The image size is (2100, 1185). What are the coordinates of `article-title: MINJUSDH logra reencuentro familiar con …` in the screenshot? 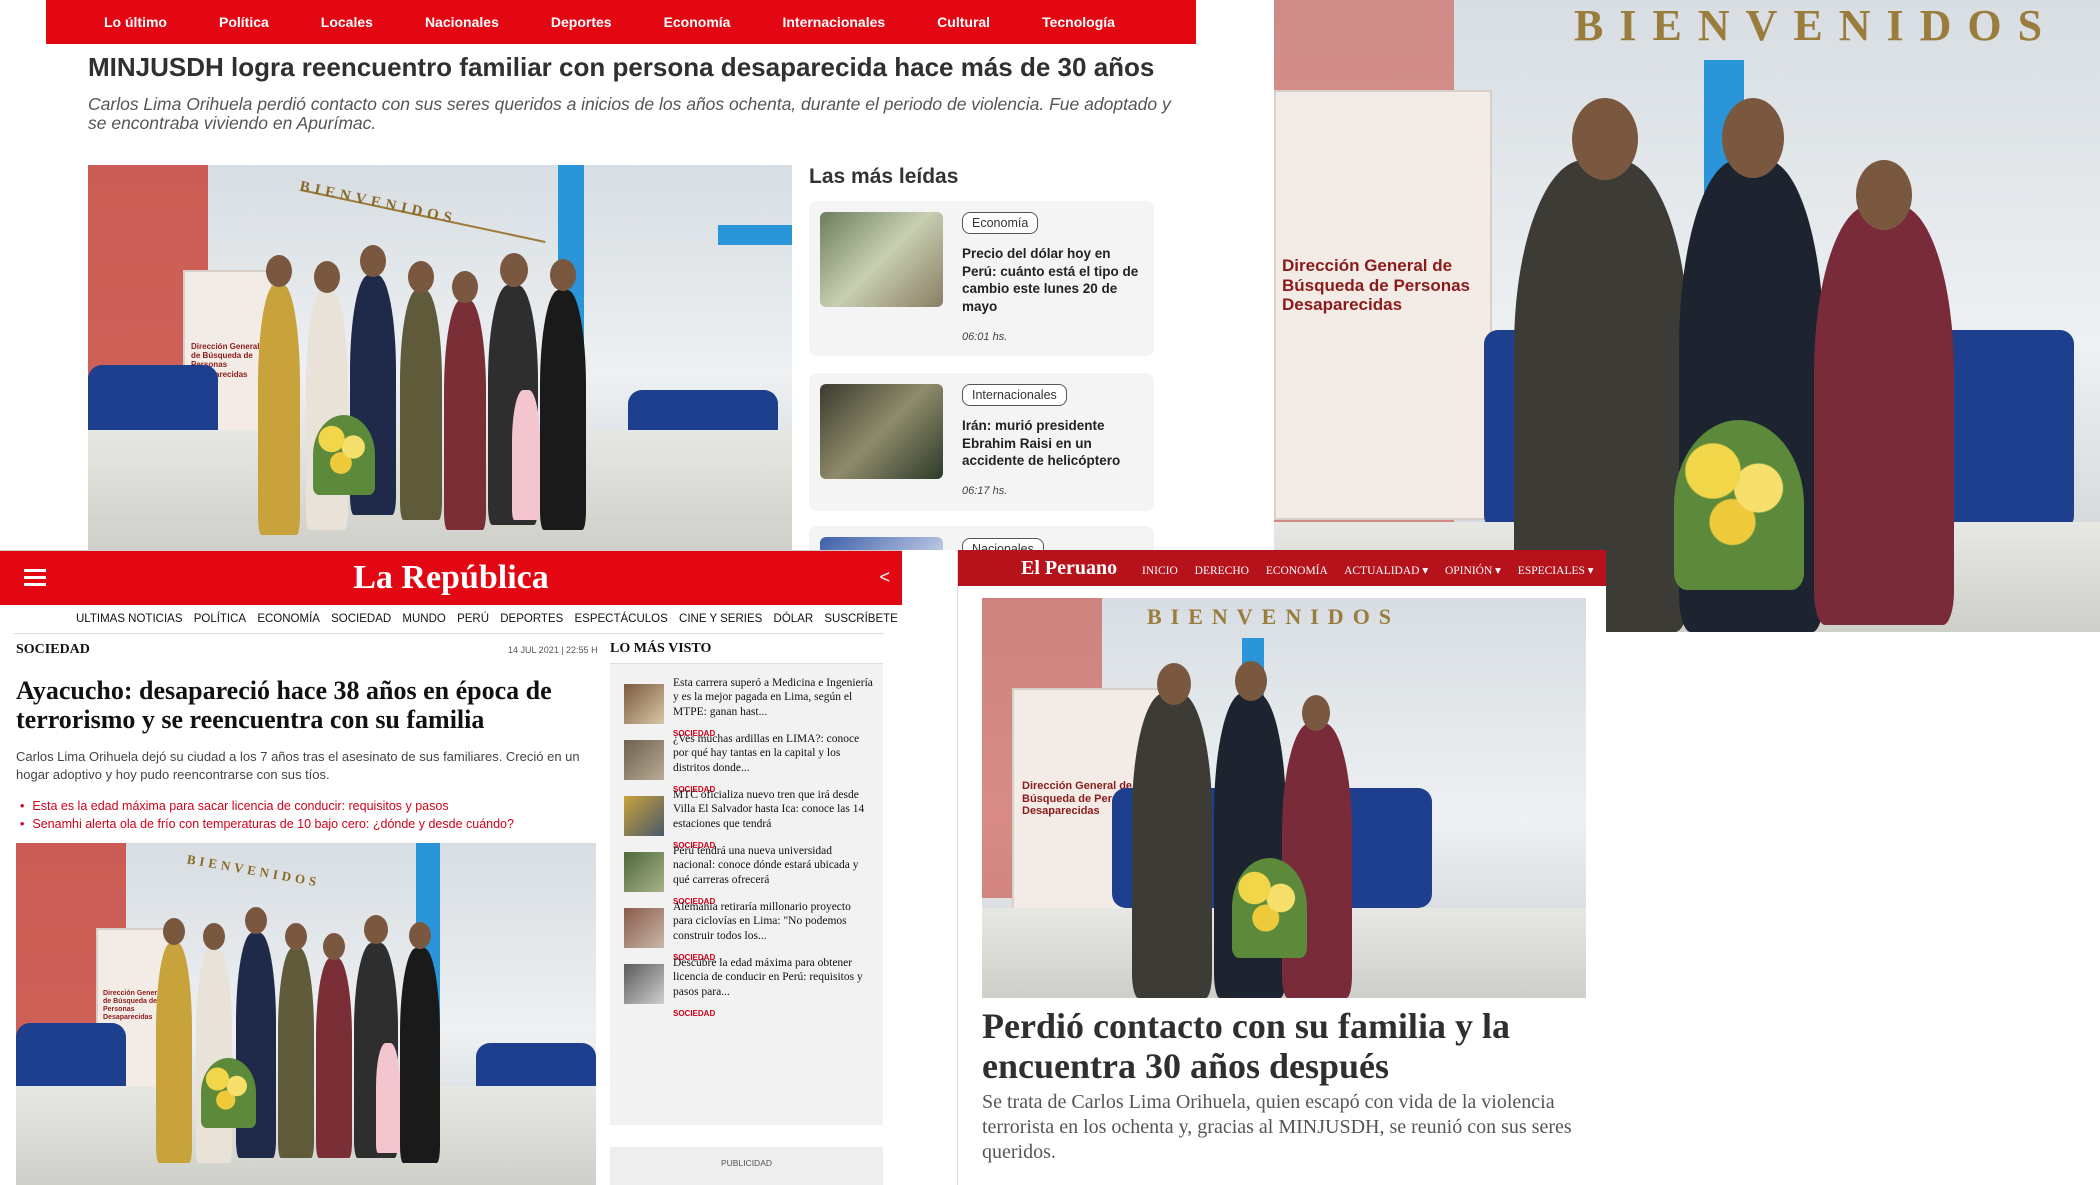 It's located at (621, 67).